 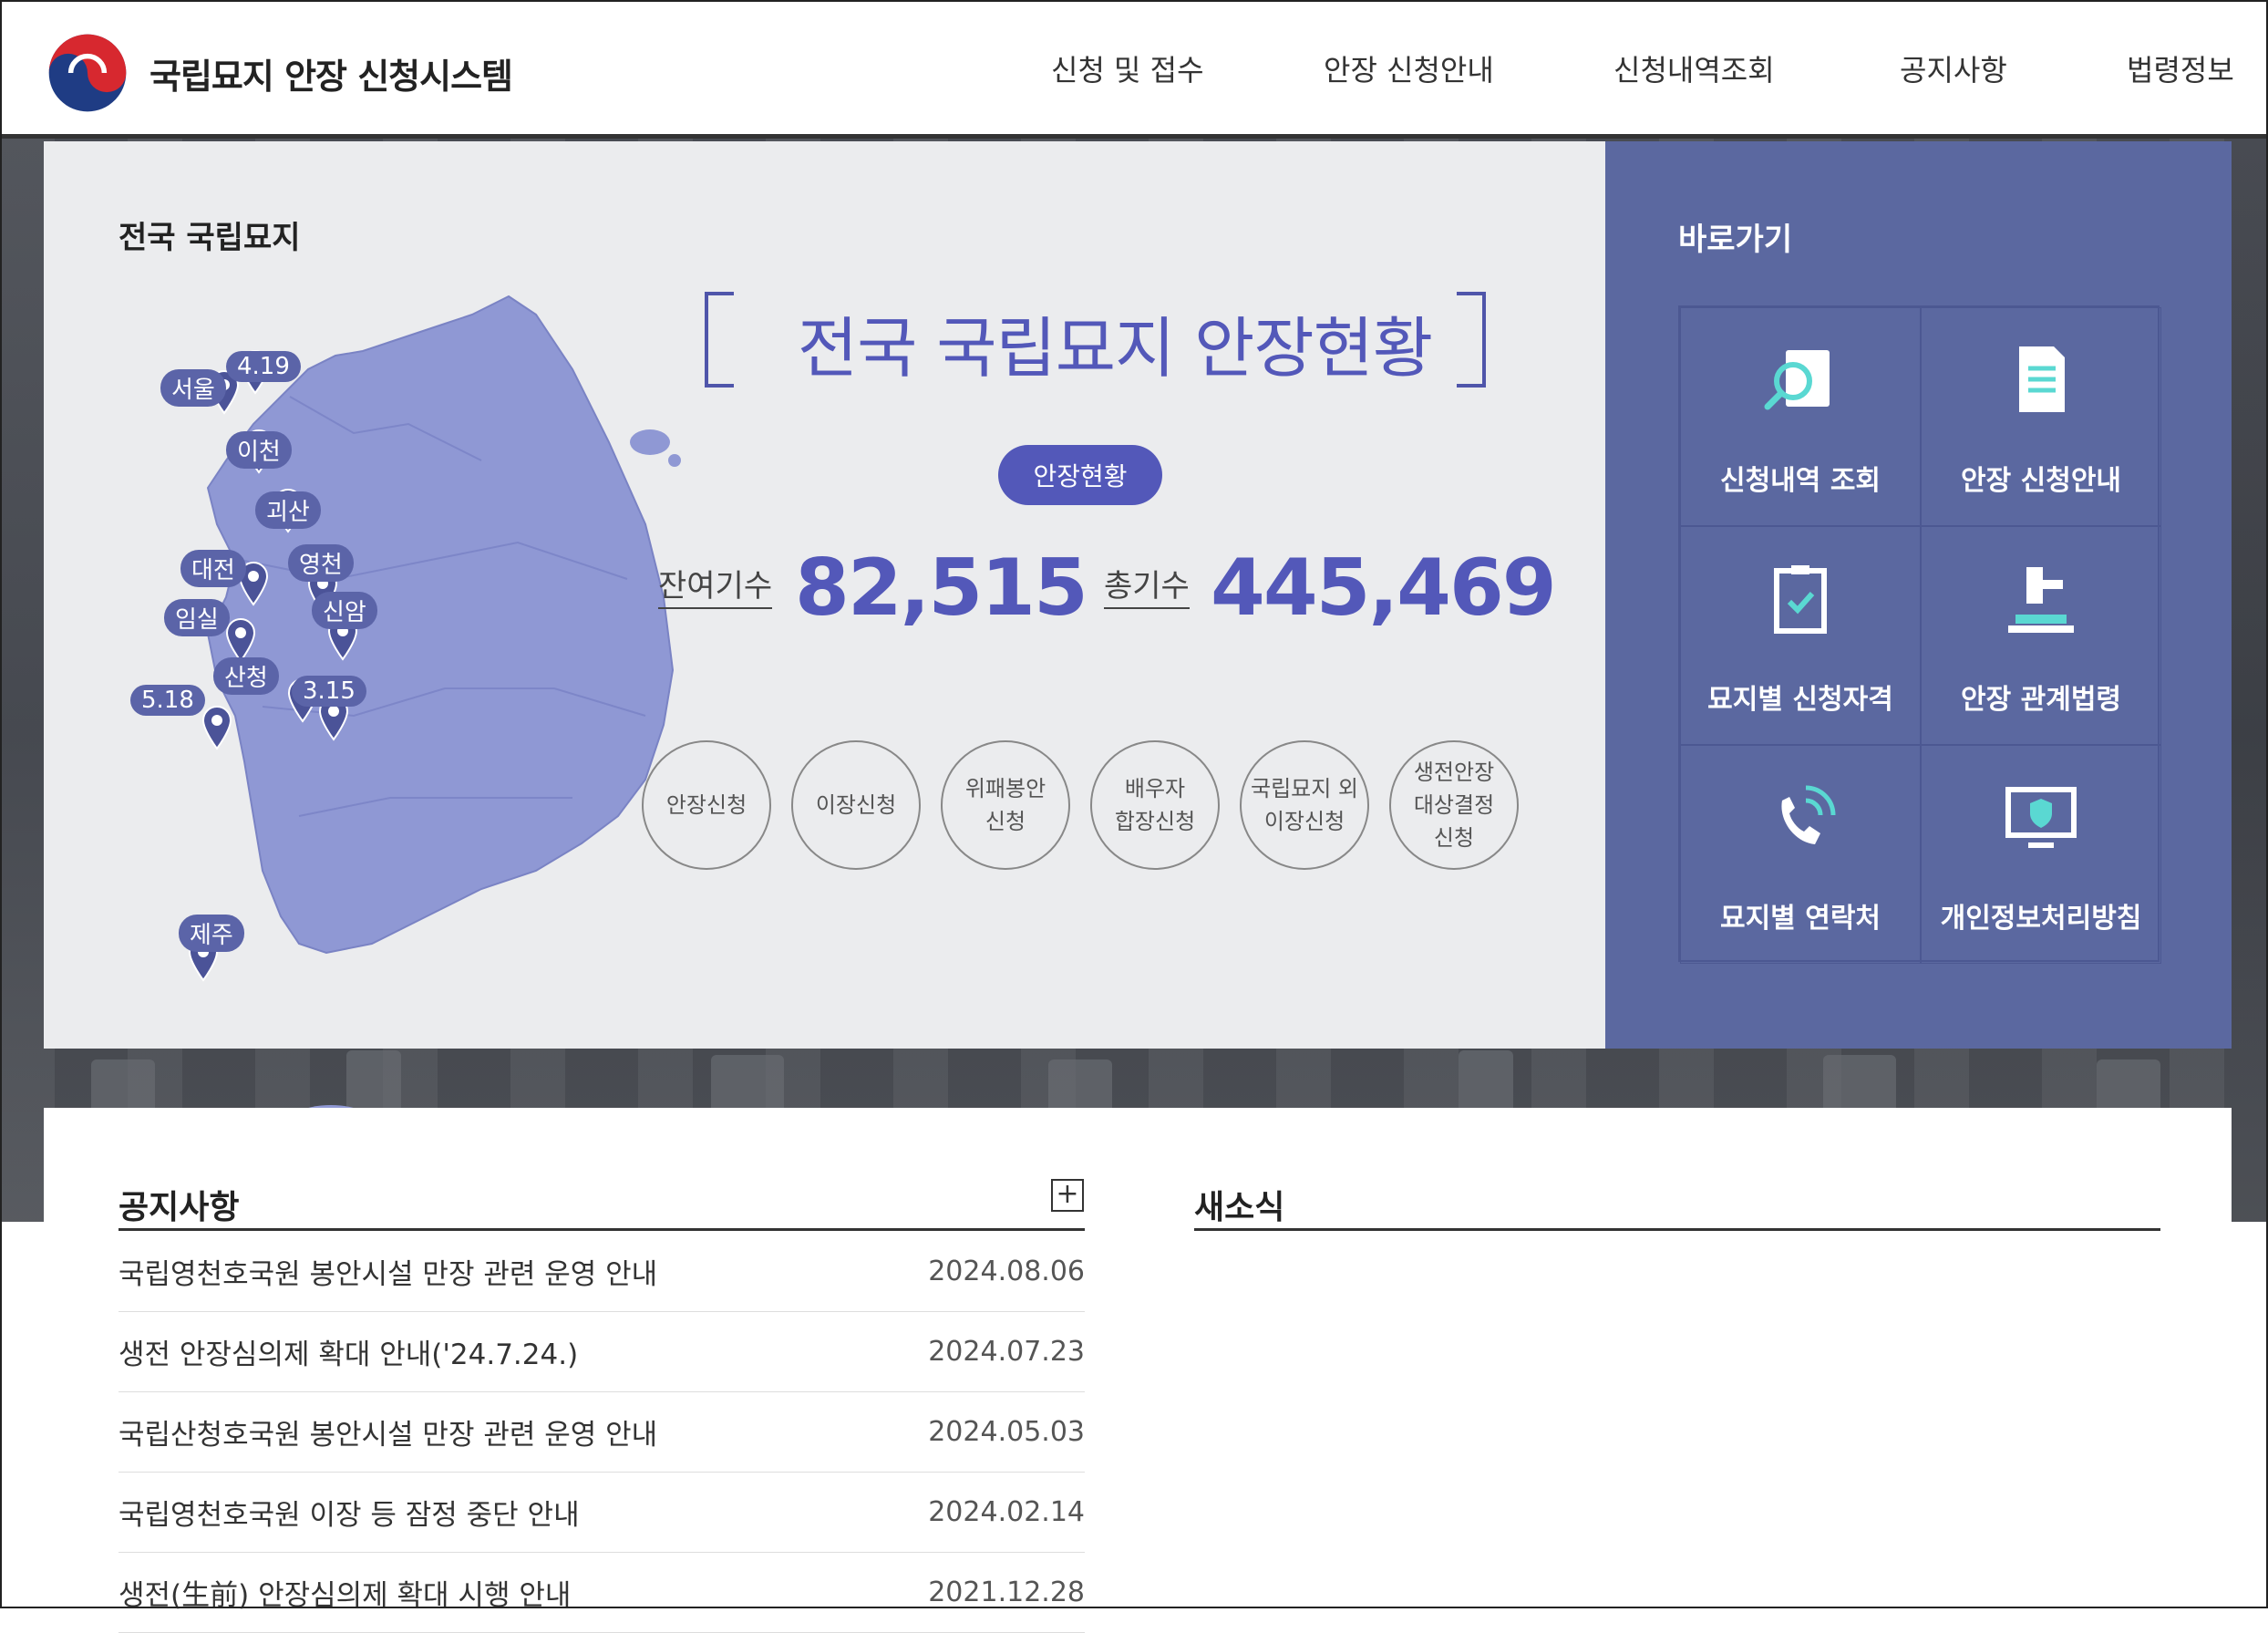 I want to click on map-label-jeju: 제주, so click(x=211, y=933).